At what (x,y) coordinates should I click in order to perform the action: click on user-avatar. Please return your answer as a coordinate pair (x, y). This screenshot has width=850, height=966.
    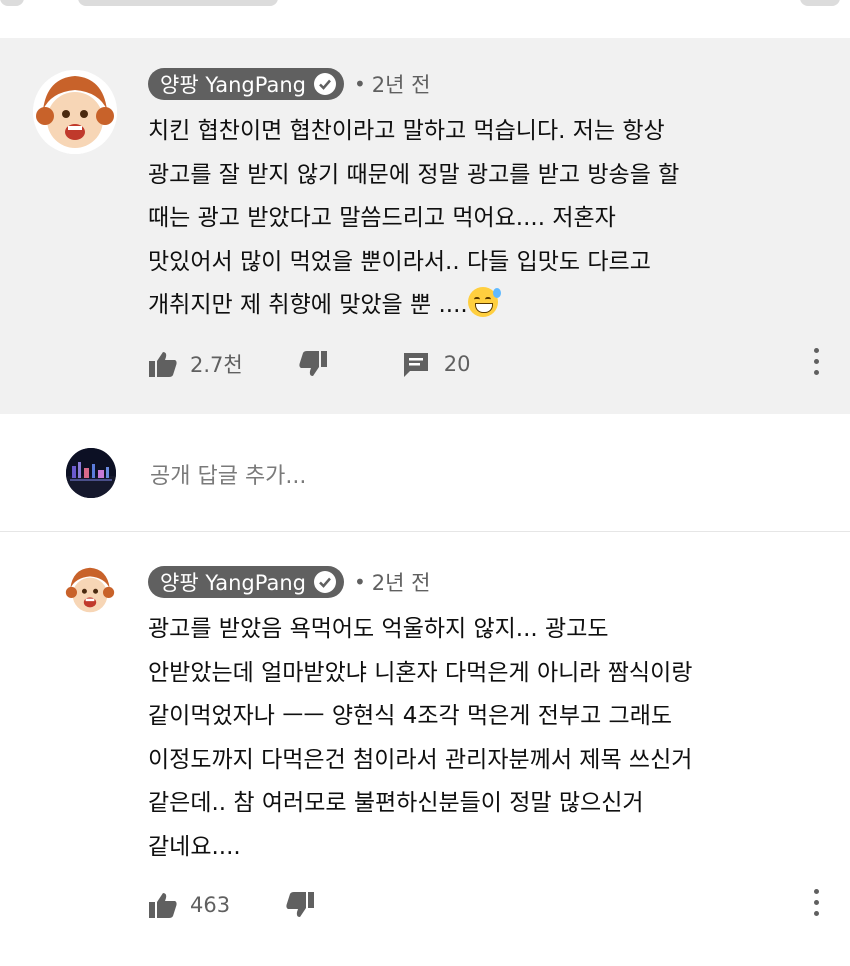
    Looking at the image, I should click on (91, 473).